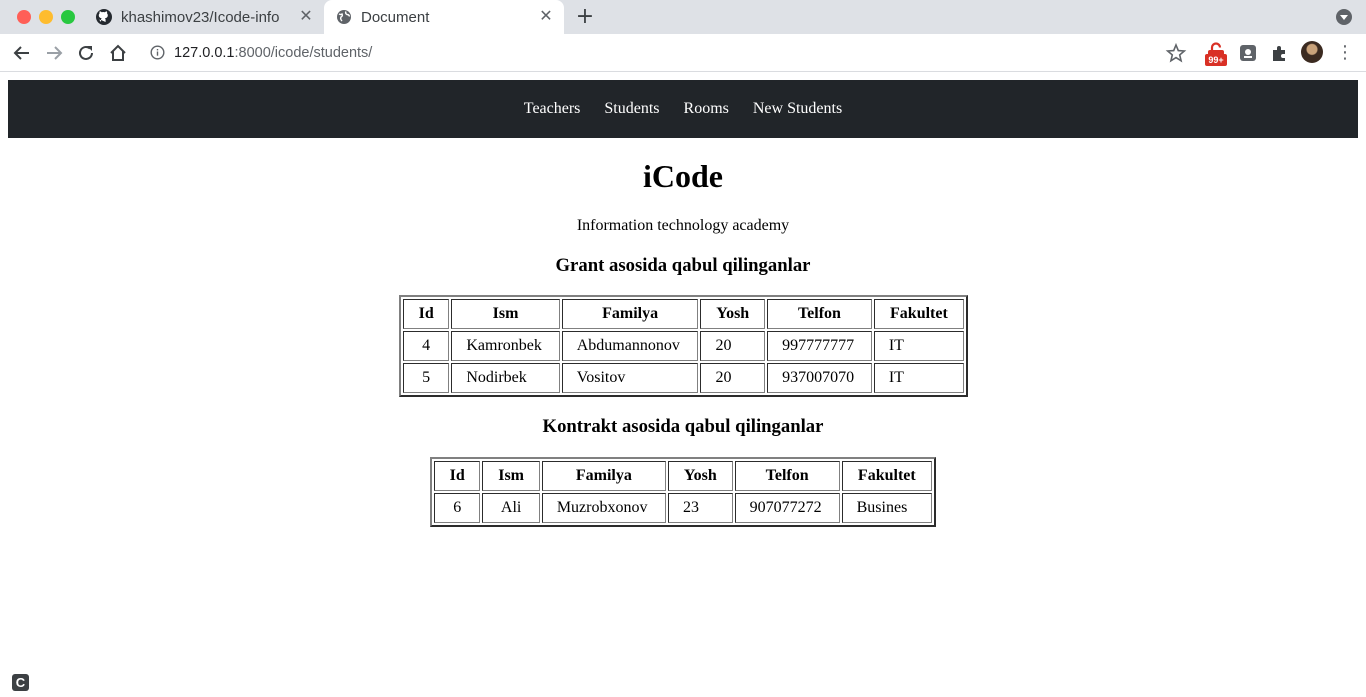 This screenshot has width=1366, height=697. I want to click on table-row: 6 Ali Muzrobxonov 23 907077272 Busines, so click(683, 508).